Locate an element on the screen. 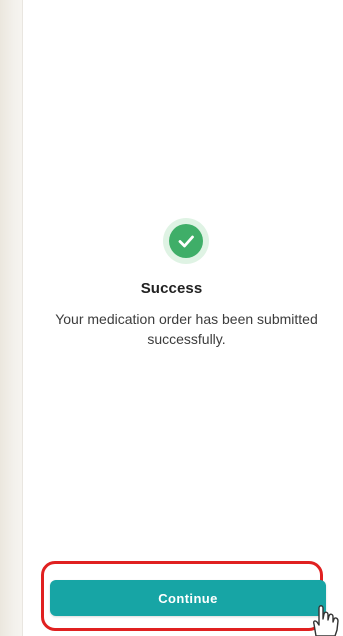 The width and height of the screenshot is (343, 636). check-circle-icon is located at coordinates (186, 241).